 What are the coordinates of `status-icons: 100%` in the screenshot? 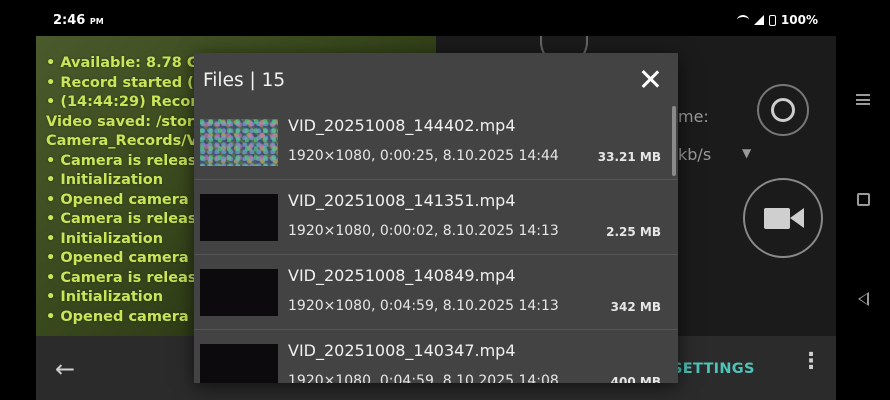 It's located at (777, 20).